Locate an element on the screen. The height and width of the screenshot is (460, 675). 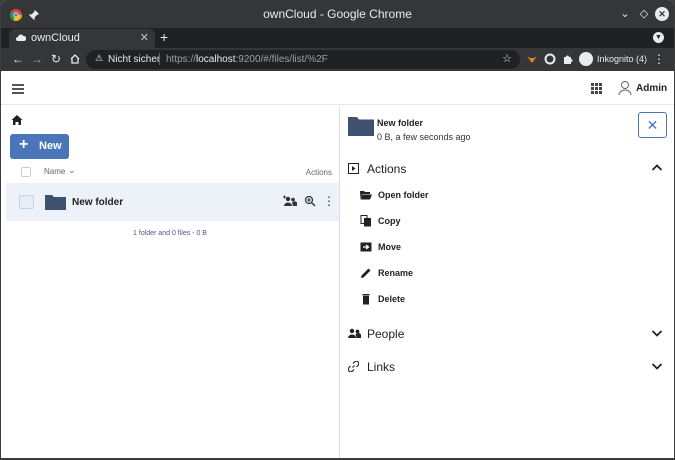
trash-icon is located at coordinates (366, 299).